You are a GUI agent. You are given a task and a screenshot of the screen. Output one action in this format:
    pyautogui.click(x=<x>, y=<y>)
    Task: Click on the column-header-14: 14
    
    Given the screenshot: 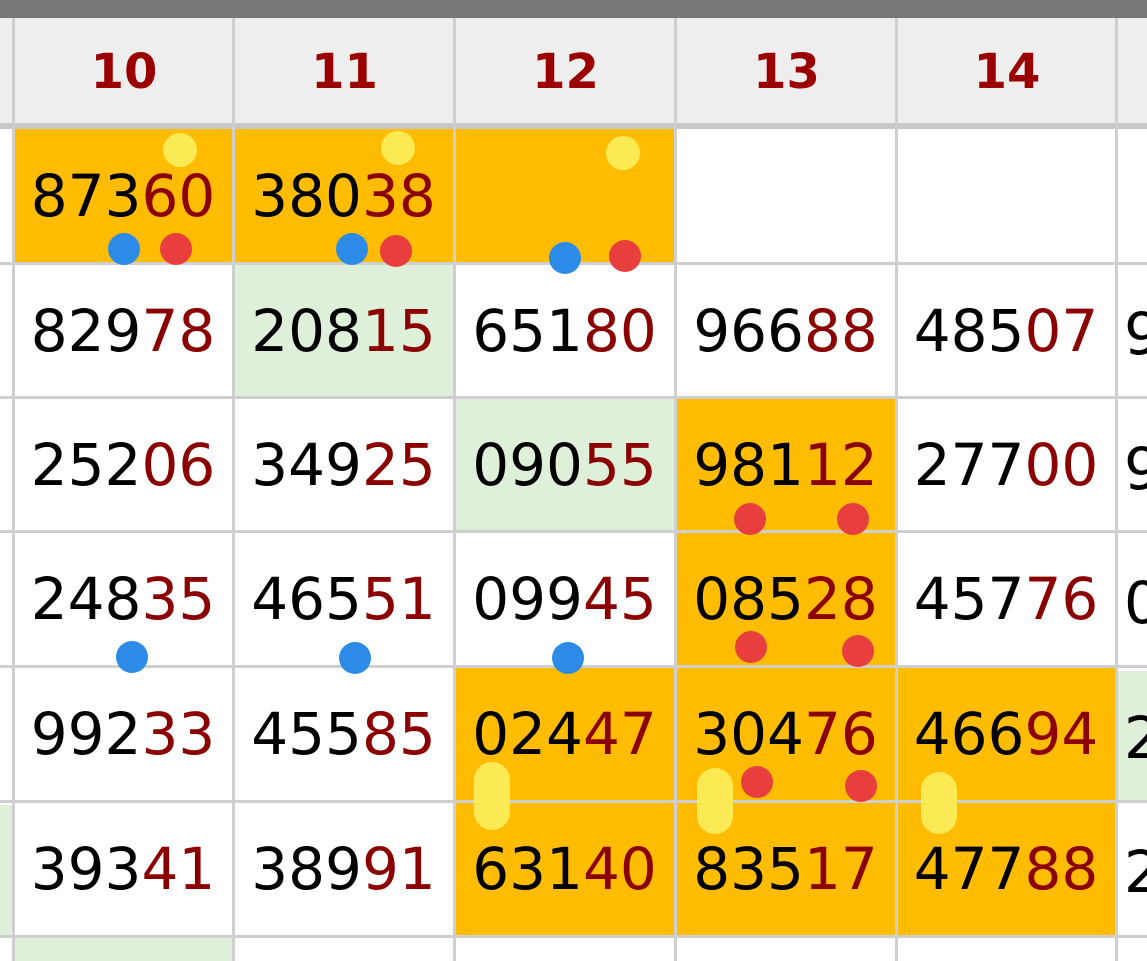 What is the action you would take?
    pyautogui.click(x=1007, y=71)
    